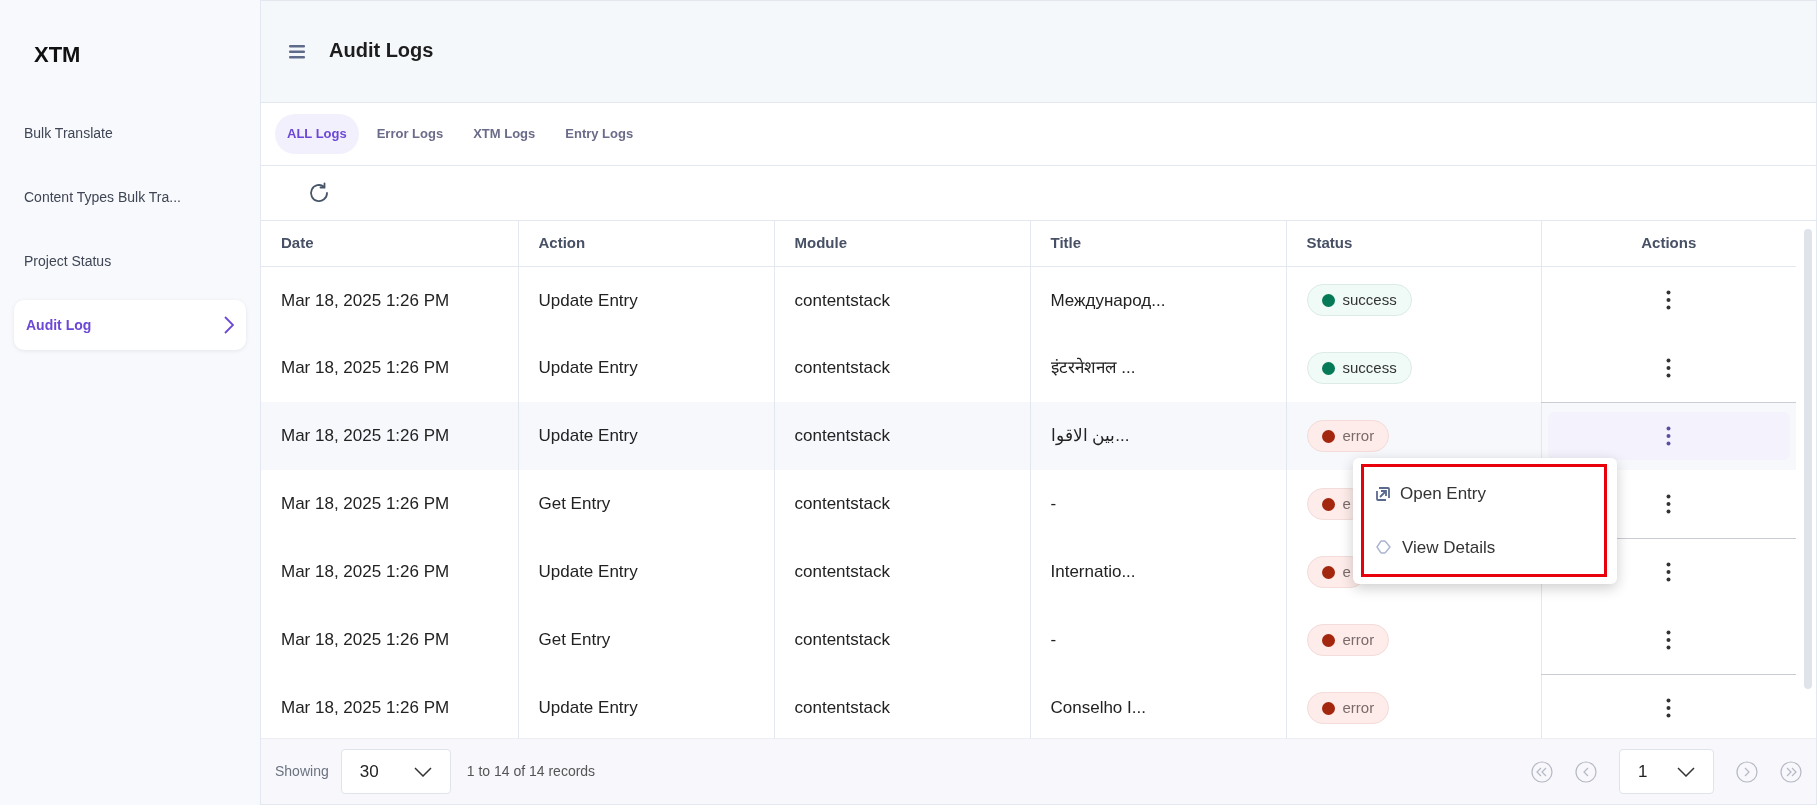 This screenshot has height=805, width=1817. I want to click on tab: XTM Logs, so click(504, 134).